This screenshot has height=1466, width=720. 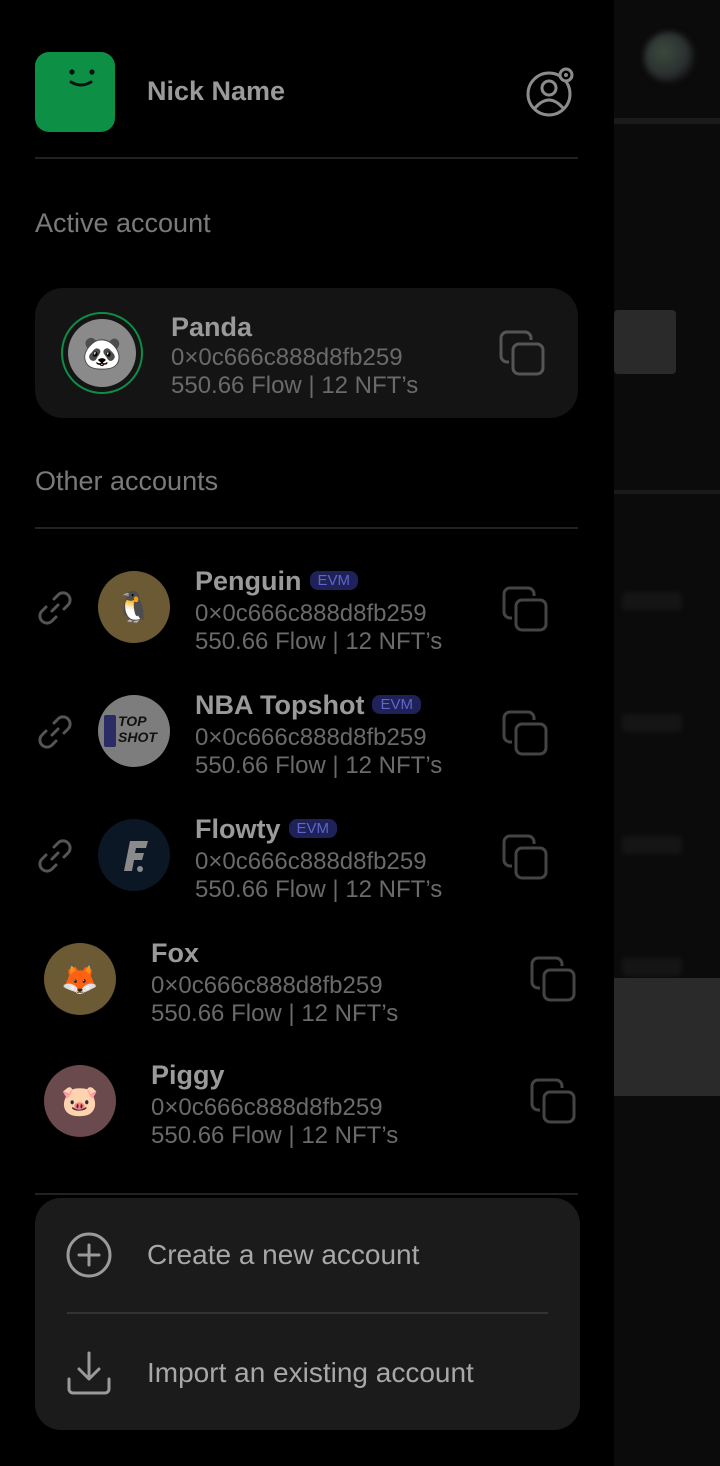 I want to click on active-avatar-ring: 🐼, so click(x=102, y=353).